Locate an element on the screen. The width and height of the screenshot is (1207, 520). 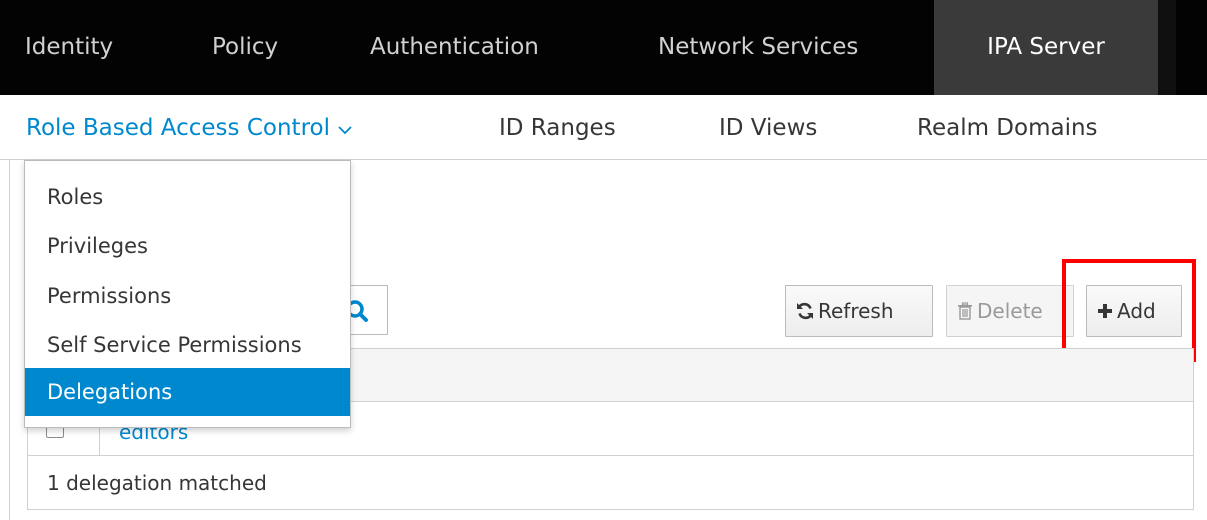
menu-item-privileges: Privileges is located at coordinates (187, 246).